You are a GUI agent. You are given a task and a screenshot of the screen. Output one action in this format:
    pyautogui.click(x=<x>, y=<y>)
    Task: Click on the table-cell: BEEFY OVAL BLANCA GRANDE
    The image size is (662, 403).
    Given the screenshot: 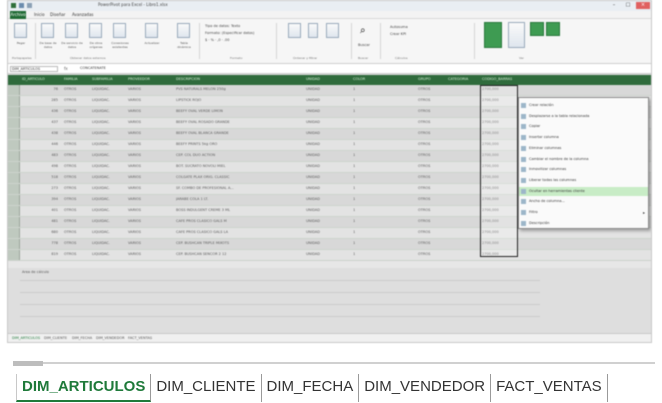 What is the action you would take?
    pyautogui.click(x=236, y=133)
    